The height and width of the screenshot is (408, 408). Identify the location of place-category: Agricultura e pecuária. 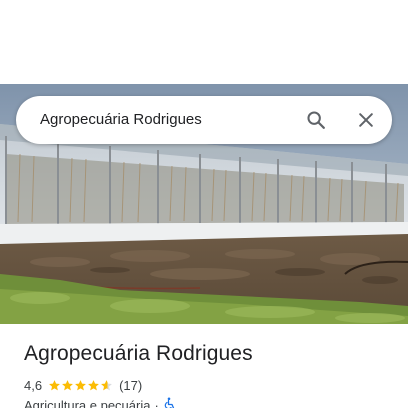
(87, 403).